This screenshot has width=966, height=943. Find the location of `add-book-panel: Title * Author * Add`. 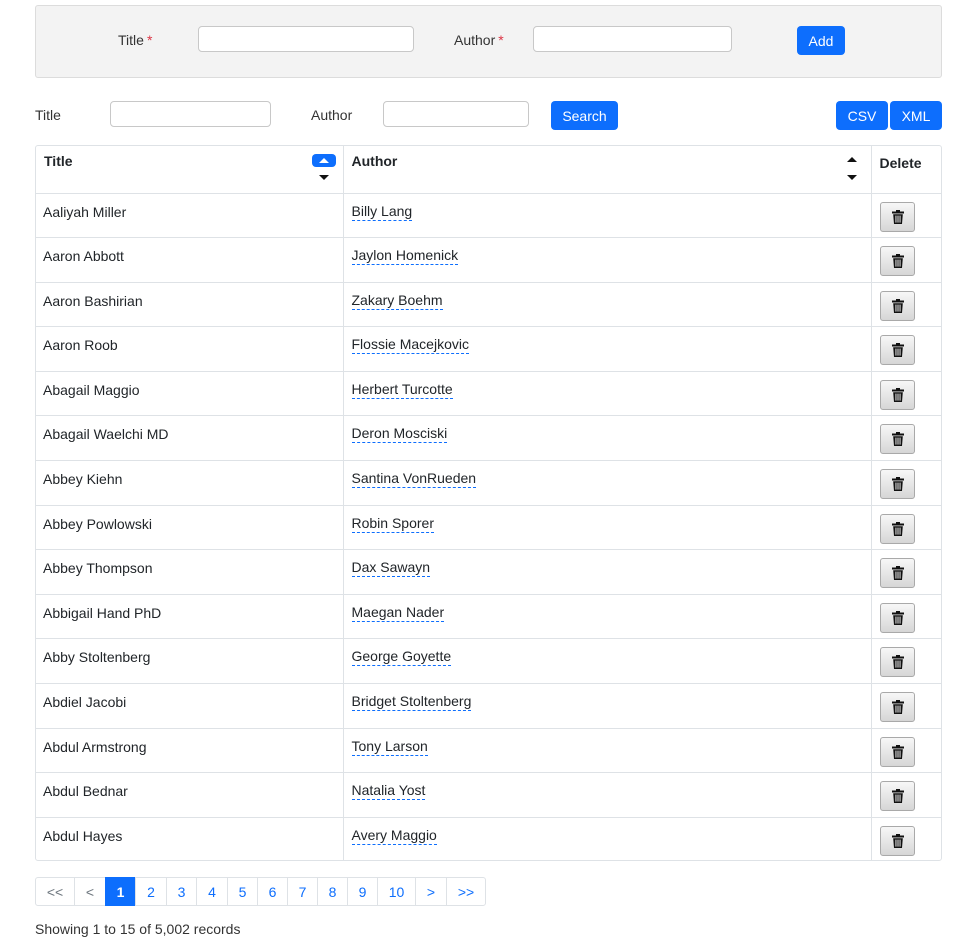

add-book-panel: Title * Author * Add is located at coordinates (488, 41).